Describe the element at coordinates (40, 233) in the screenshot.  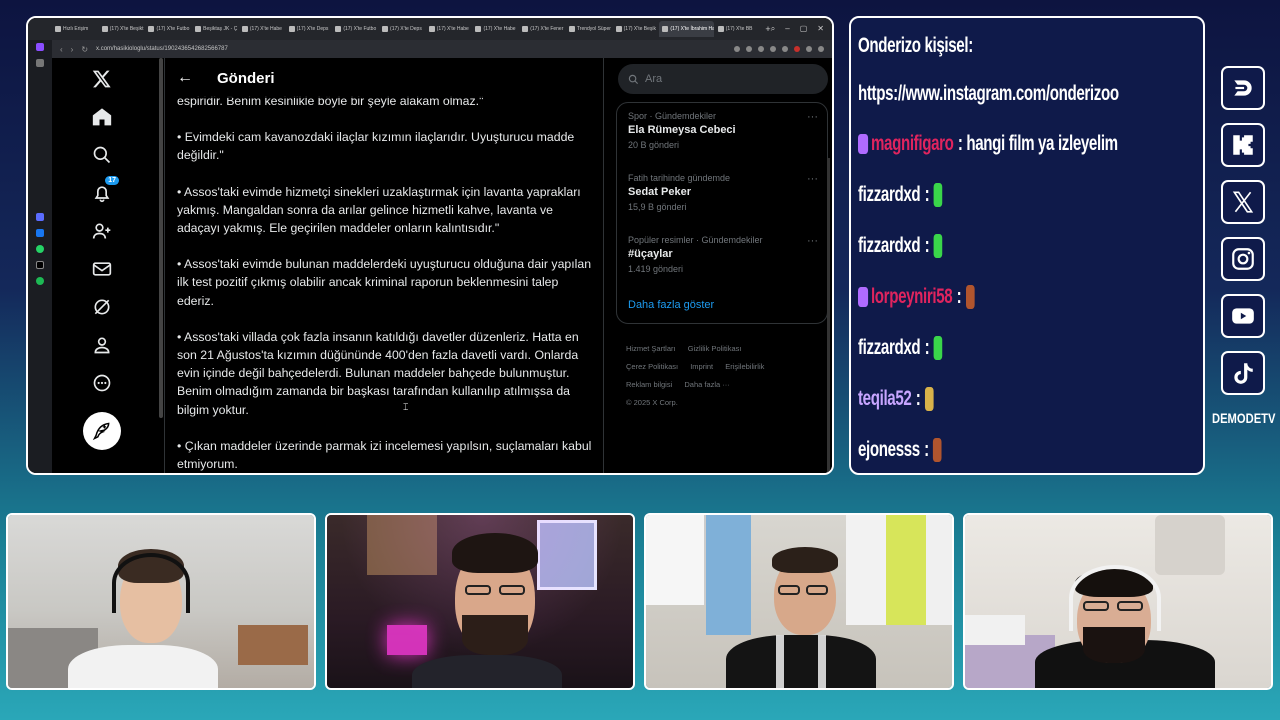
I see `messenger-icon` at that location.